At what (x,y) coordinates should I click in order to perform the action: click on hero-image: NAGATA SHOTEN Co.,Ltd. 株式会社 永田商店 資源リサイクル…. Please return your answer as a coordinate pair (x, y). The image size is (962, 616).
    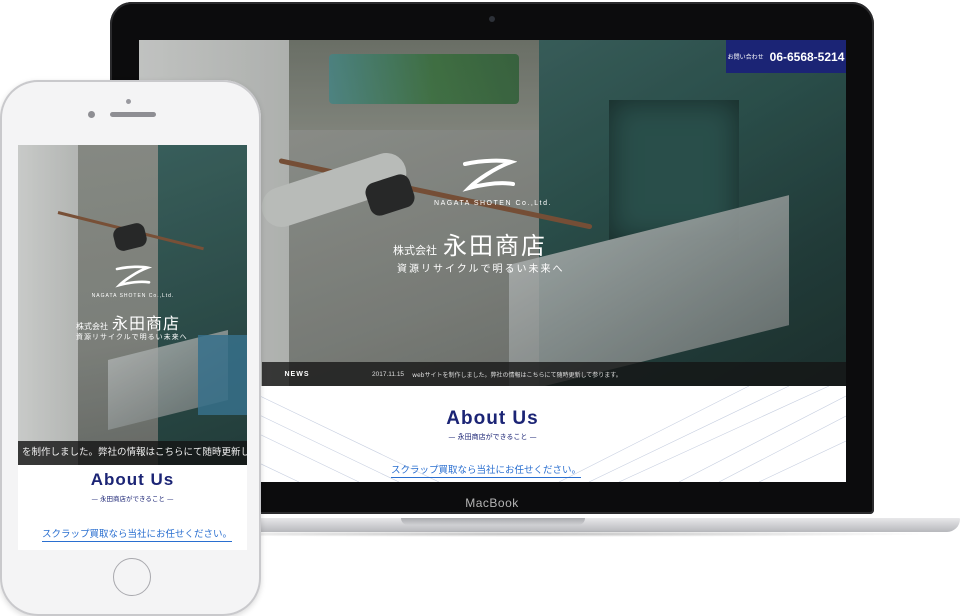
    Looking at the image, I should click on (132, 305).